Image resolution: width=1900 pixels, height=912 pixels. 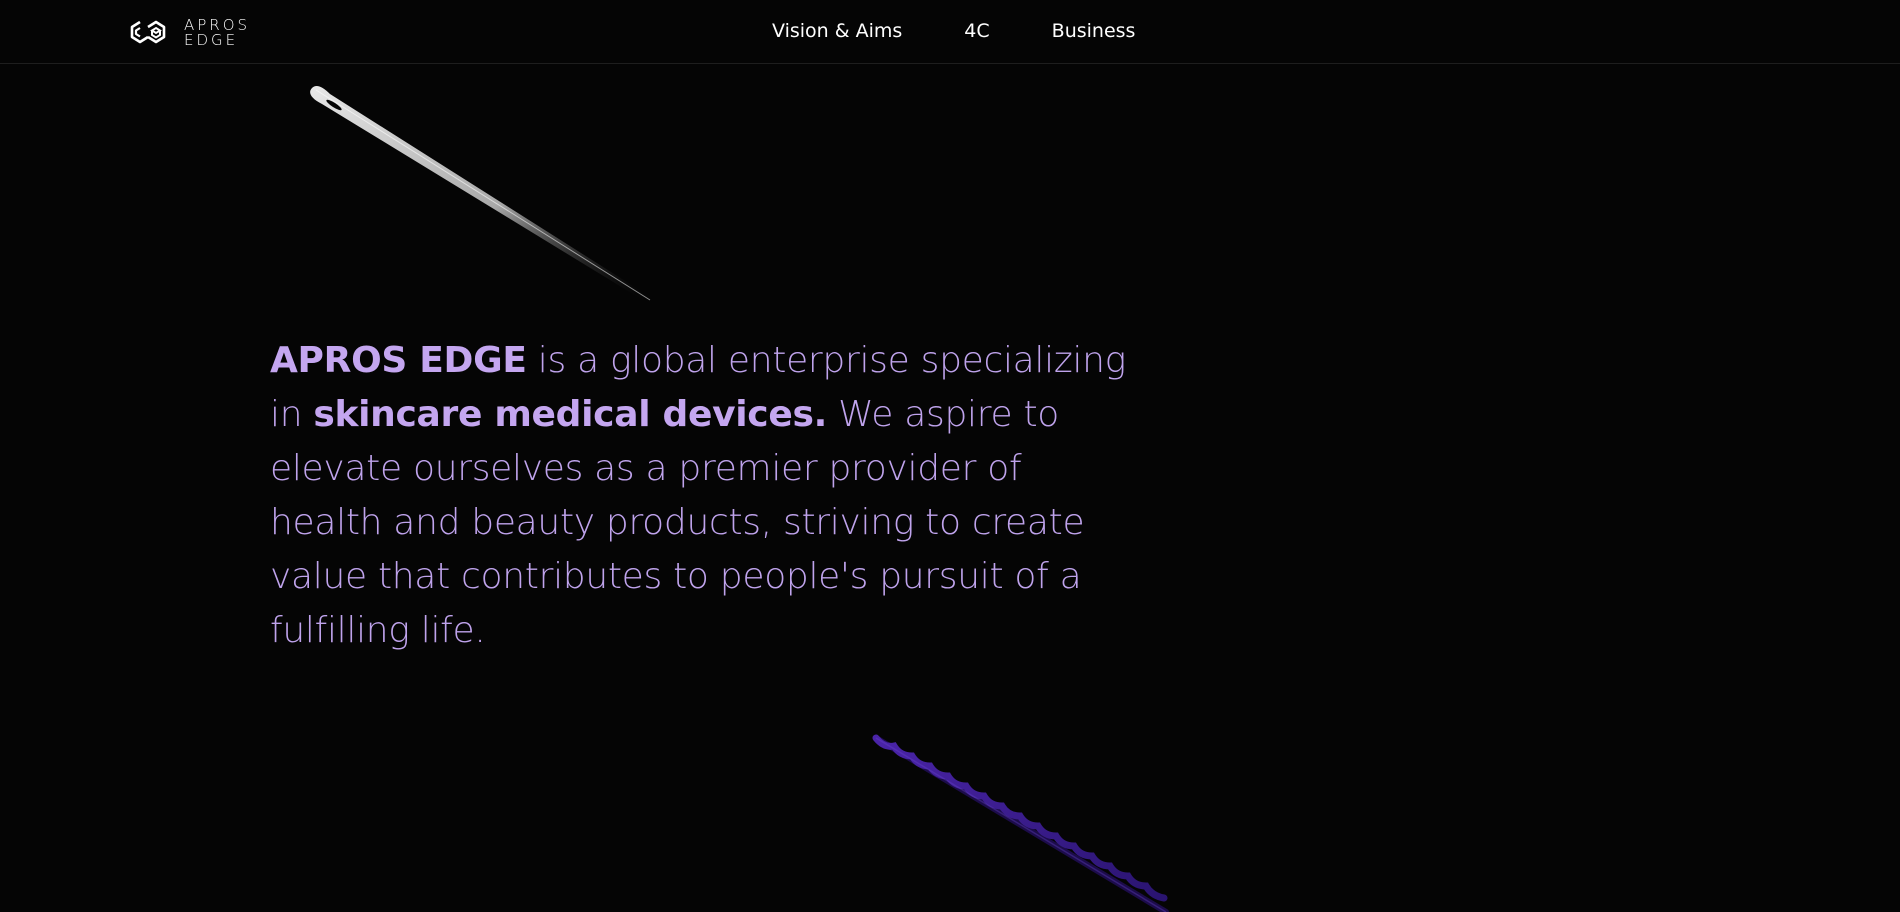 What do you see at coordinates (976, 31) in the screenshot?
I see `nav-4c: 4C` at bounding box center [976, 31].